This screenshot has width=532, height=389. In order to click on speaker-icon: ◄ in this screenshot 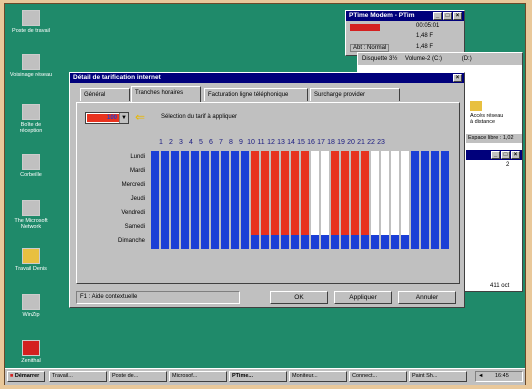, I will do `click(480, 376)`.